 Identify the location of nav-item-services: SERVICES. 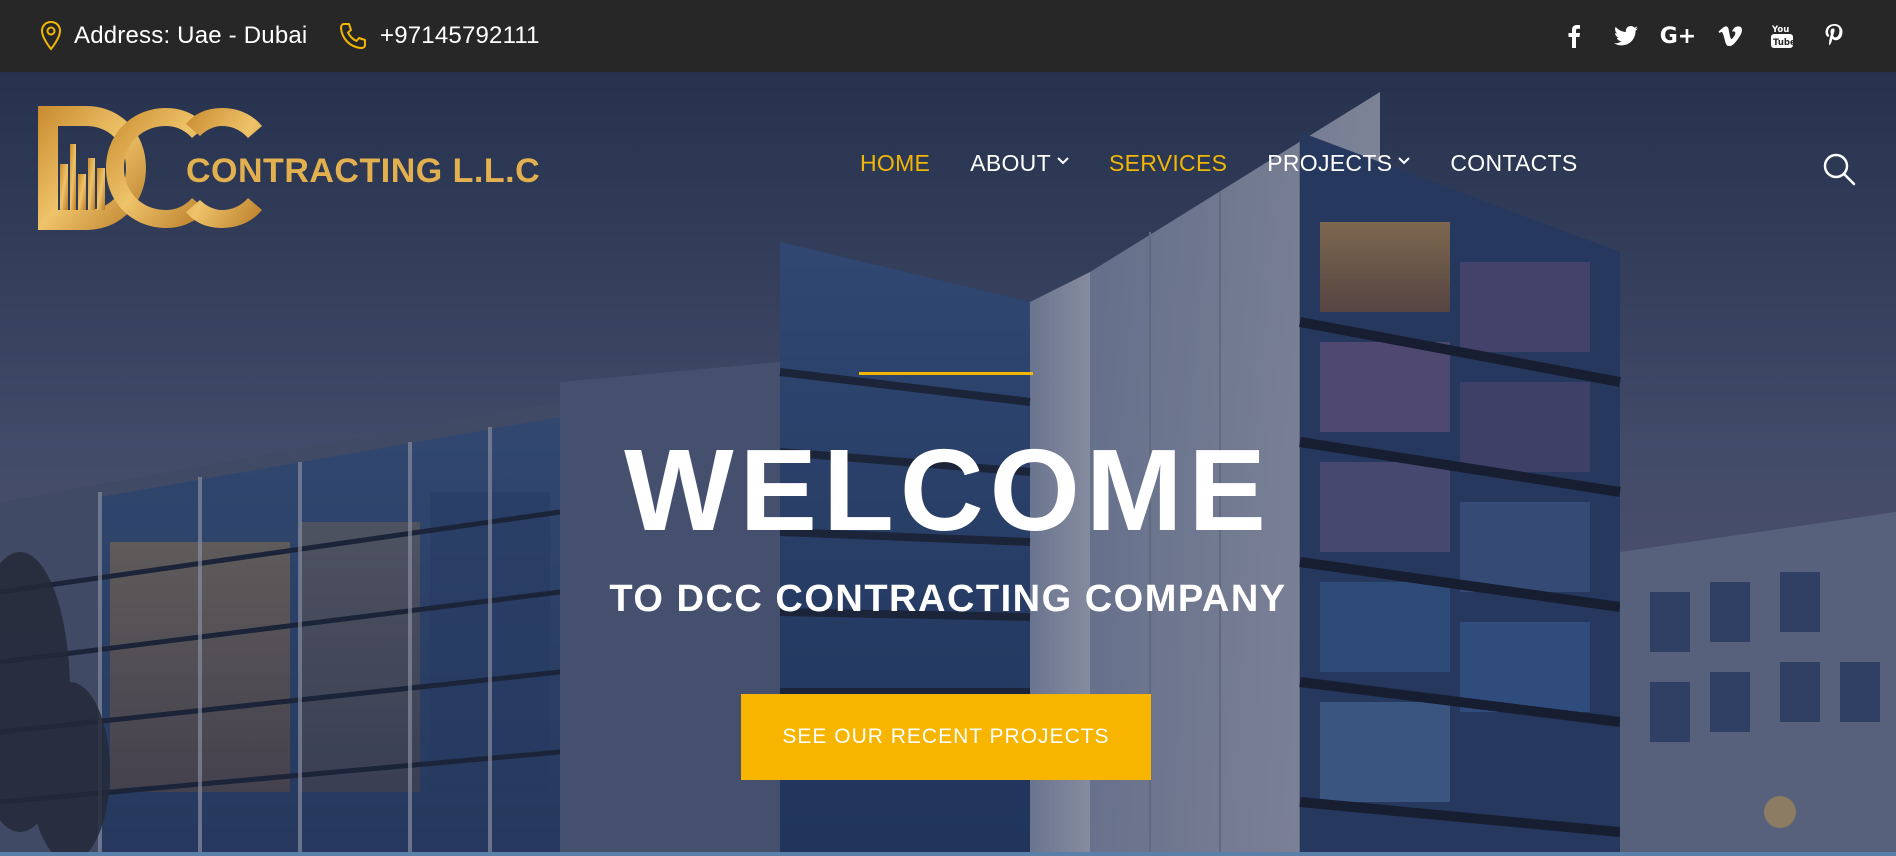
(1168, 163).